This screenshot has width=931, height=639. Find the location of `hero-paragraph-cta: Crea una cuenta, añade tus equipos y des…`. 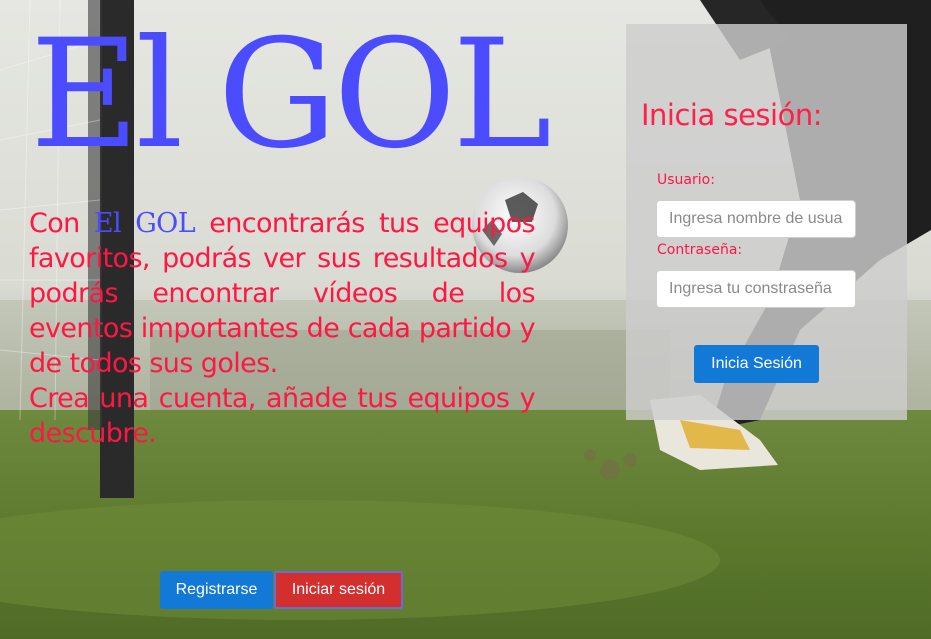

hero-paragraph-cta: Crea una cuenta, añade tus equipos y des… is located at coordinates (282, 416).